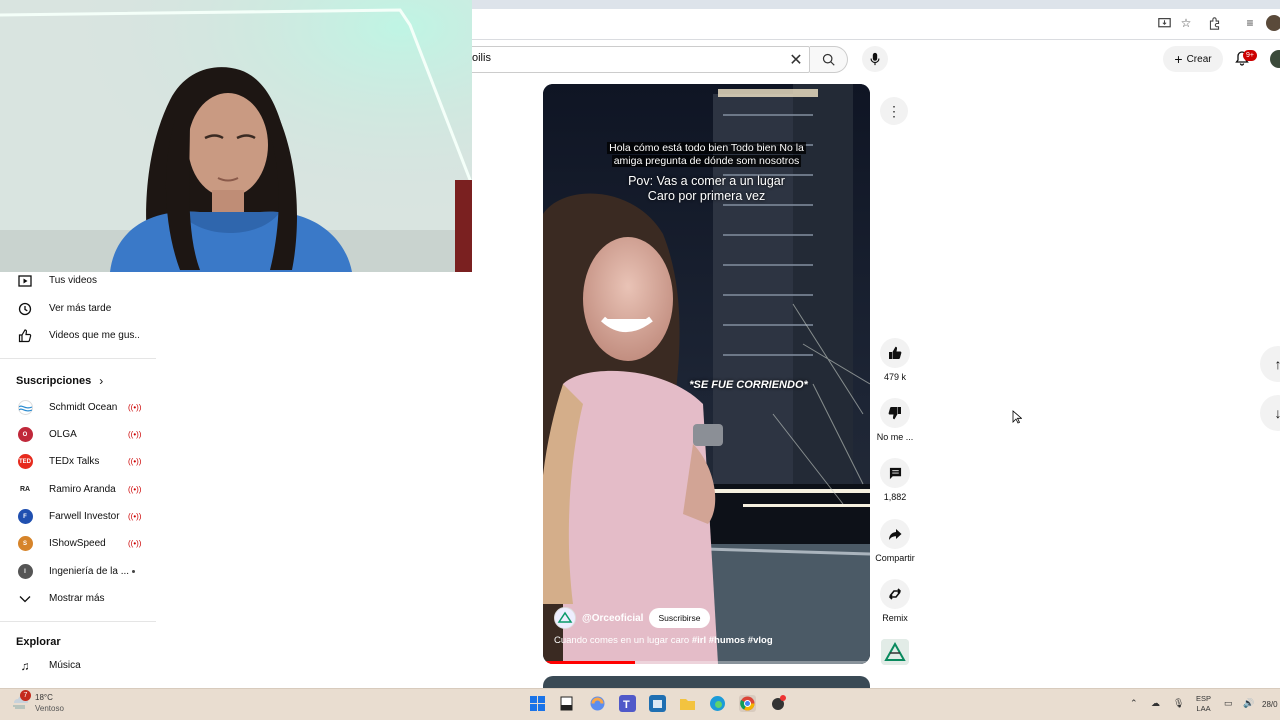 The image size is (1280, 720). What do you see at coordinates (706, 196) in the screenshot?
I see `pov-line-2: Caro por primera vez` at bounding box center [706, 196].